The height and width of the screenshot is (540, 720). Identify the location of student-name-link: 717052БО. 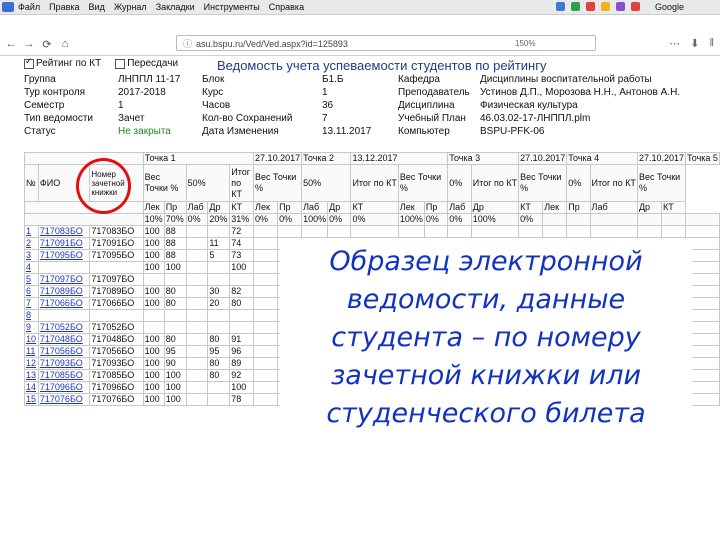
(64, 327).